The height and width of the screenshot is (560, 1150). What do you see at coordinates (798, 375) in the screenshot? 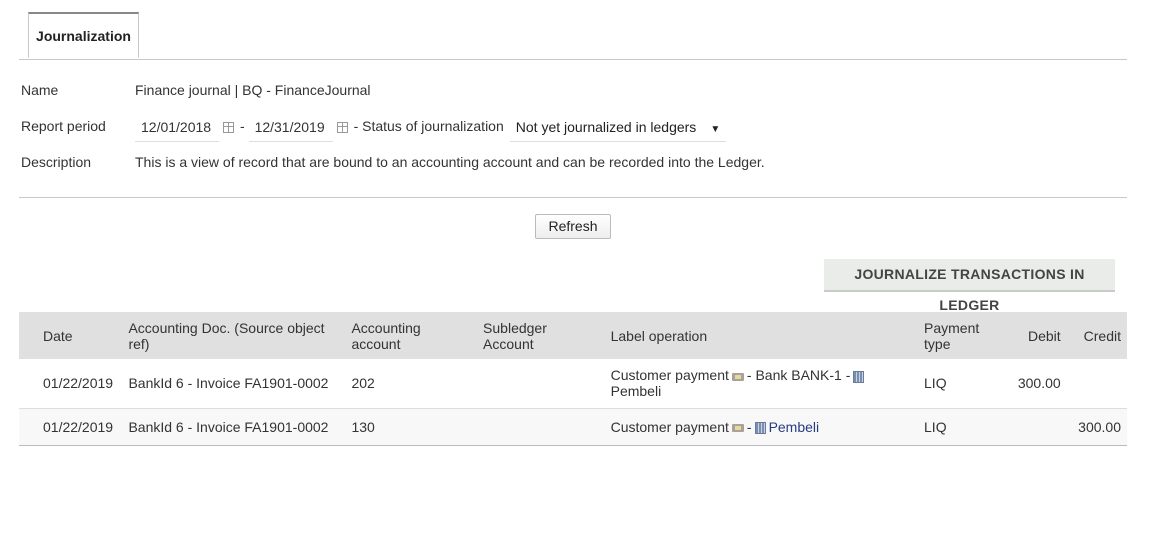
I see `label-bank-text: - Bank BANK-1 -` at bounding box center [798, 375].